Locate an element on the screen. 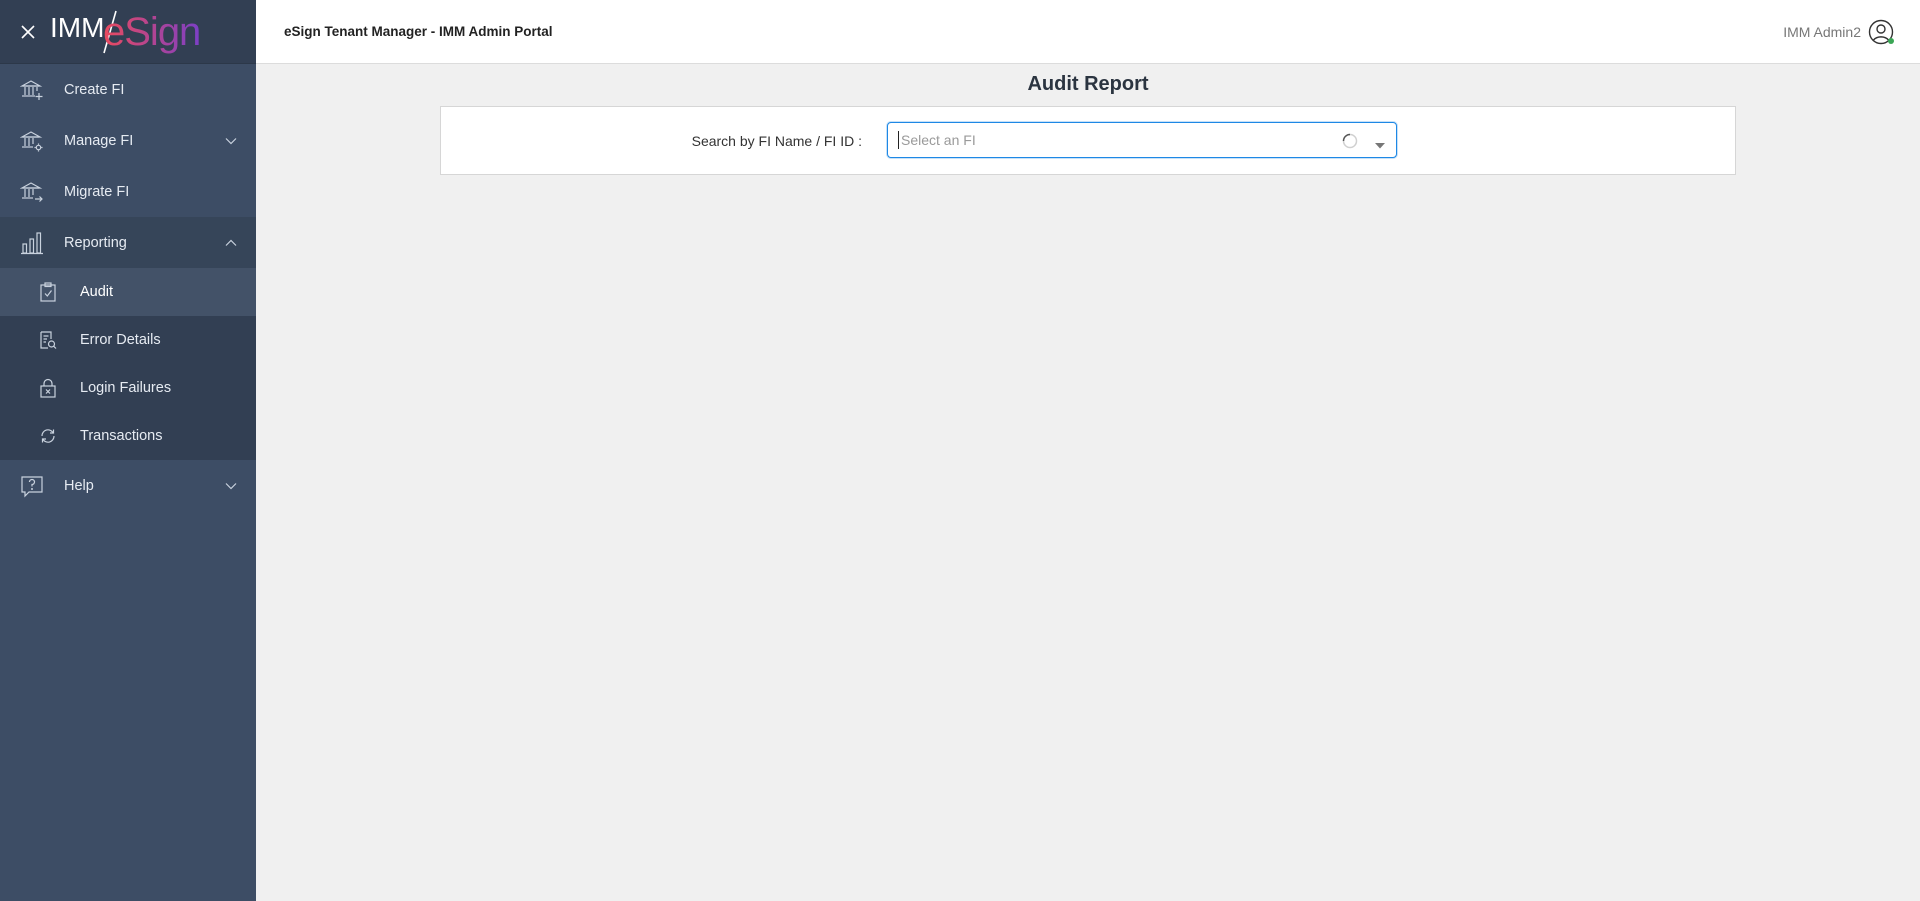 This screenshot has width=1920, height=901. sidebar-item-label: Transactions is located at coordinates (121, 436).